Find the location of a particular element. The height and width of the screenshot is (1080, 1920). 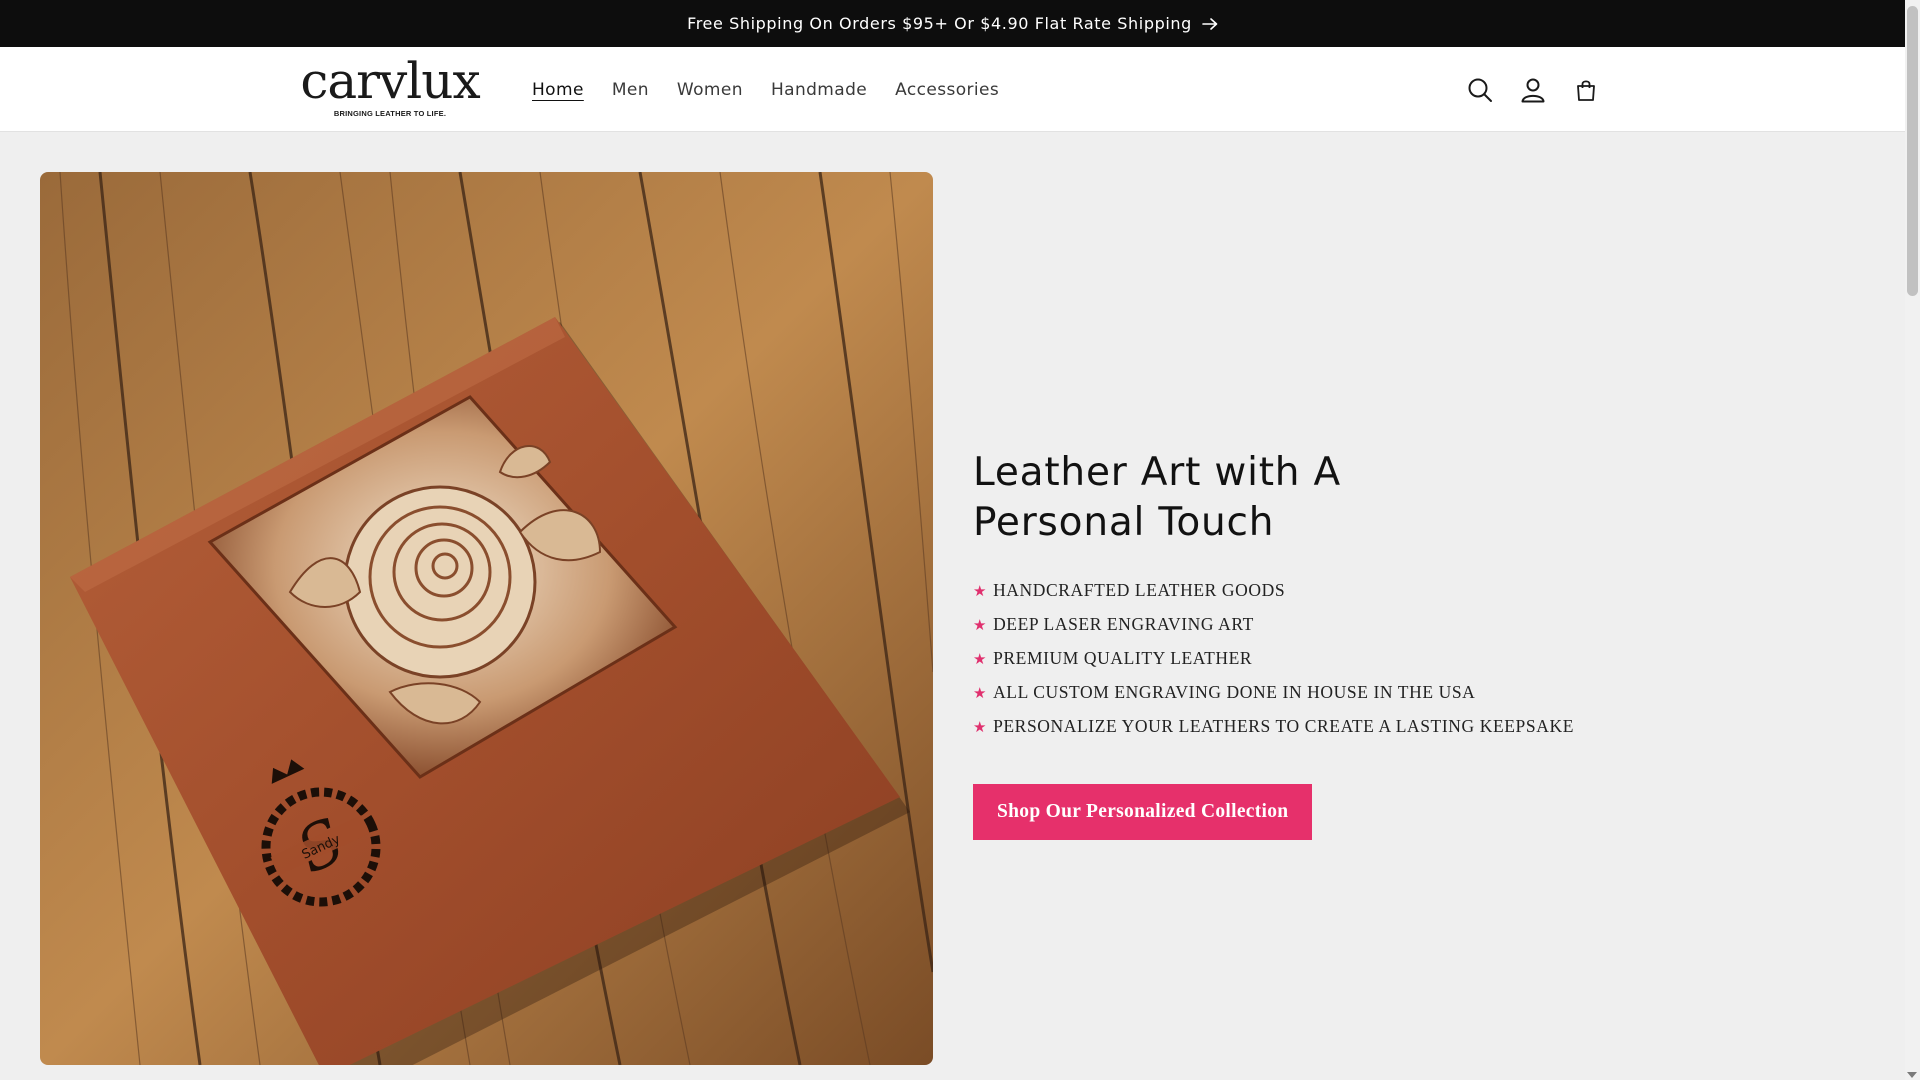

header-icons is located at coordinates (1533, 89).